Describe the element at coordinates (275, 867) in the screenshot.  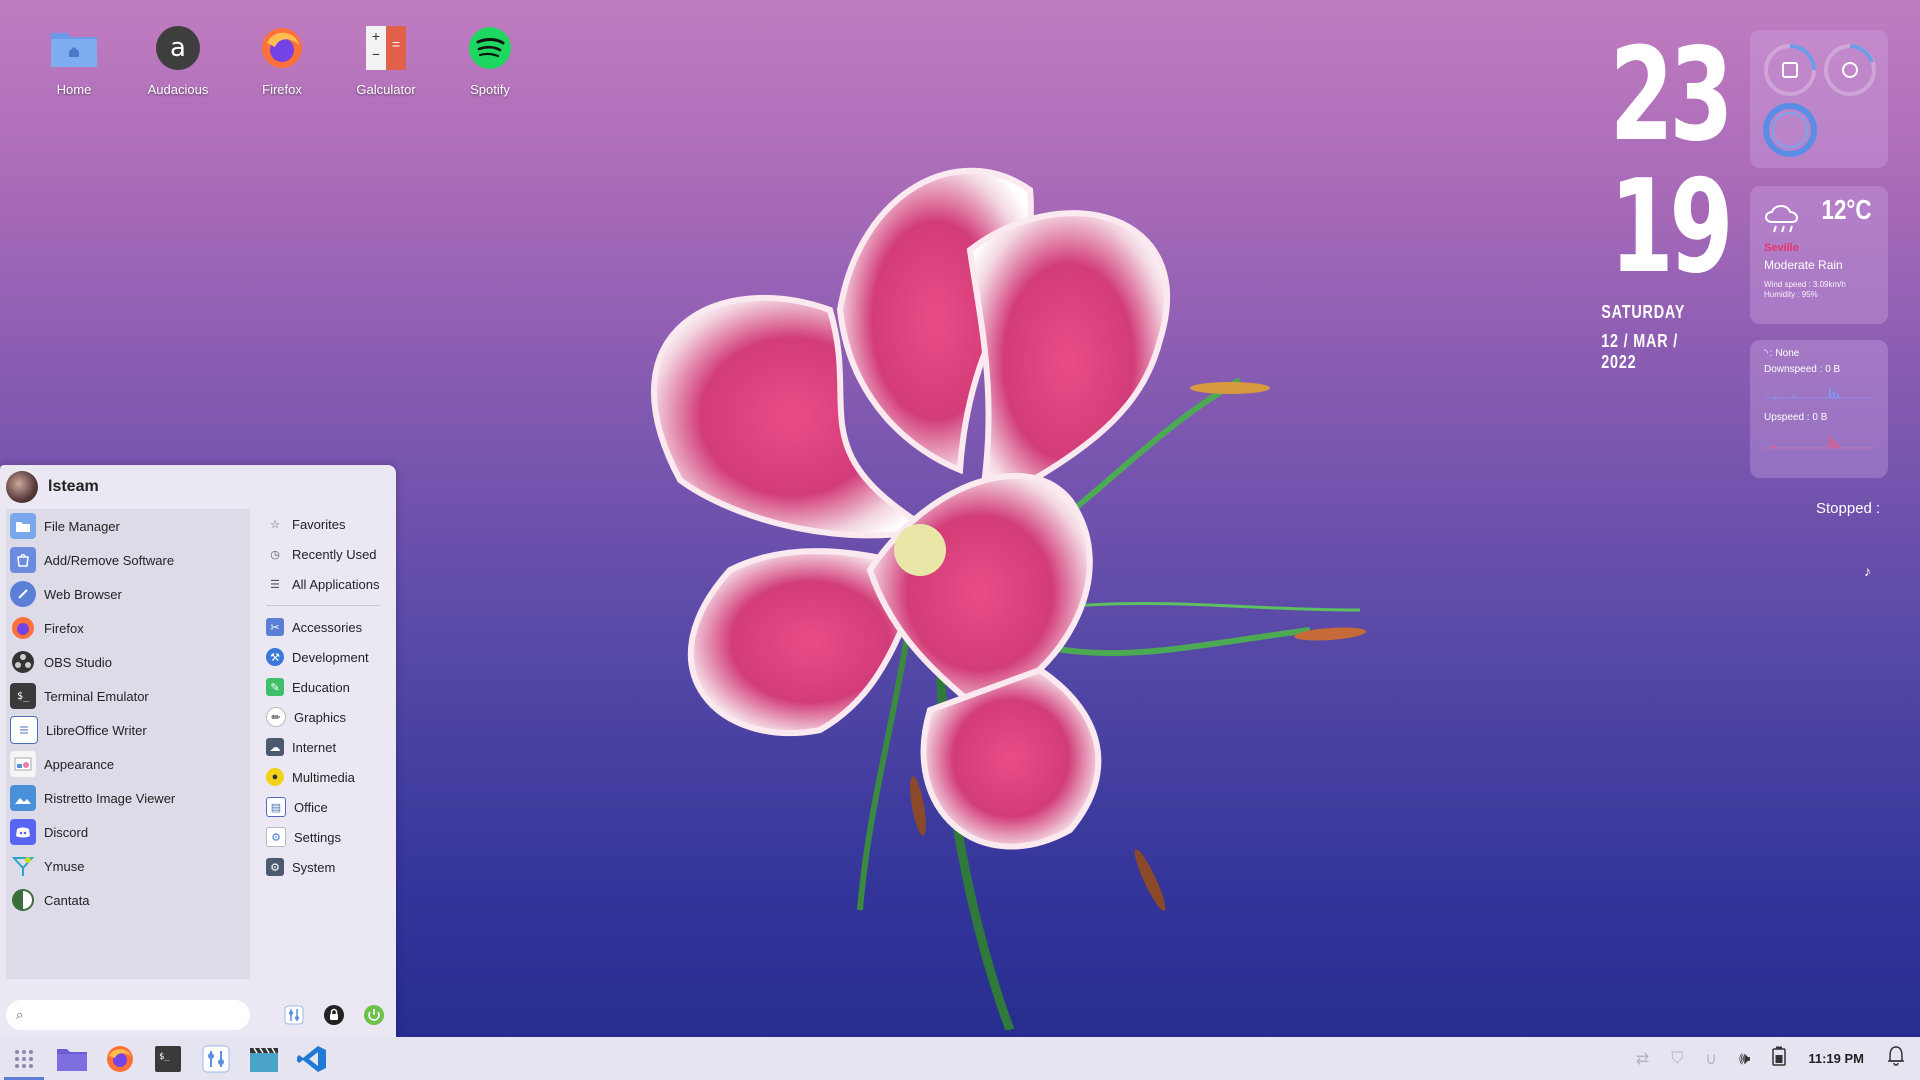
I see `system-icon: ⚙` at that location.